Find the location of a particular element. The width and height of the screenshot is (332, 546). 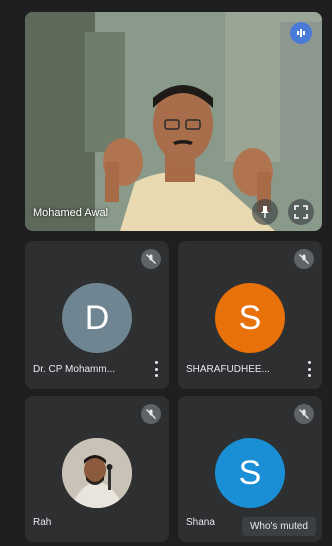

participant-tile: S Shana Who's muted is located at coordinates (250, 469).